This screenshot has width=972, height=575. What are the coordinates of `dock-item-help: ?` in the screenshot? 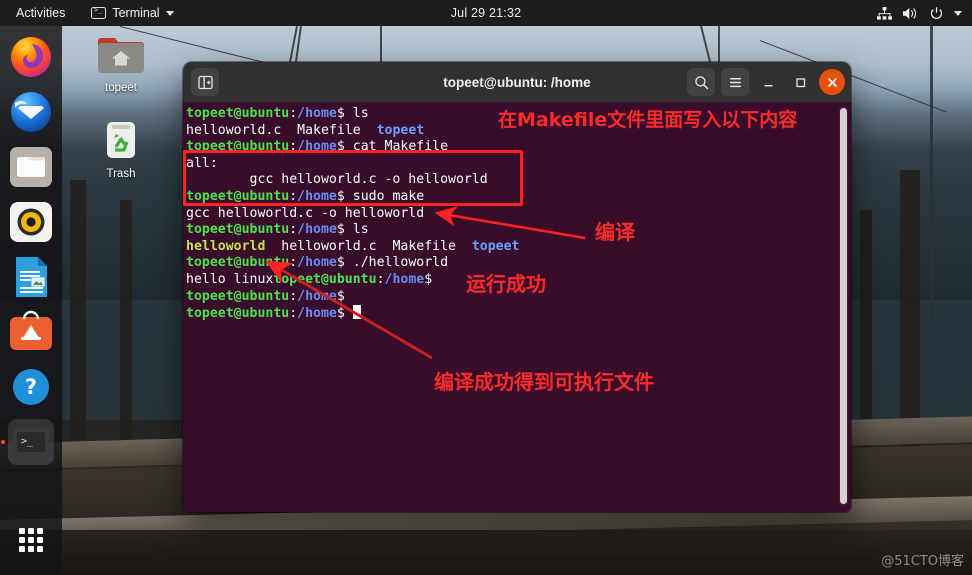 It's located at (31, 387).